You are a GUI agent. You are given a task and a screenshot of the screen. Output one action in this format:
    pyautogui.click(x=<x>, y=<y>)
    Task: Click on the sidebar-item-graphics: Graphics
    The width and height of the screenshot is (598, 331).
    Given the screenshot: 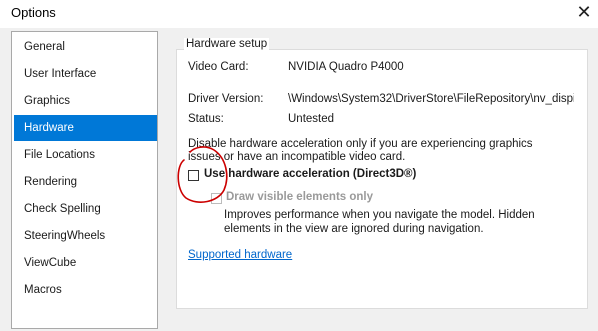 What is the action you would take?
    pyautogui.click(x=85, y=101)
    